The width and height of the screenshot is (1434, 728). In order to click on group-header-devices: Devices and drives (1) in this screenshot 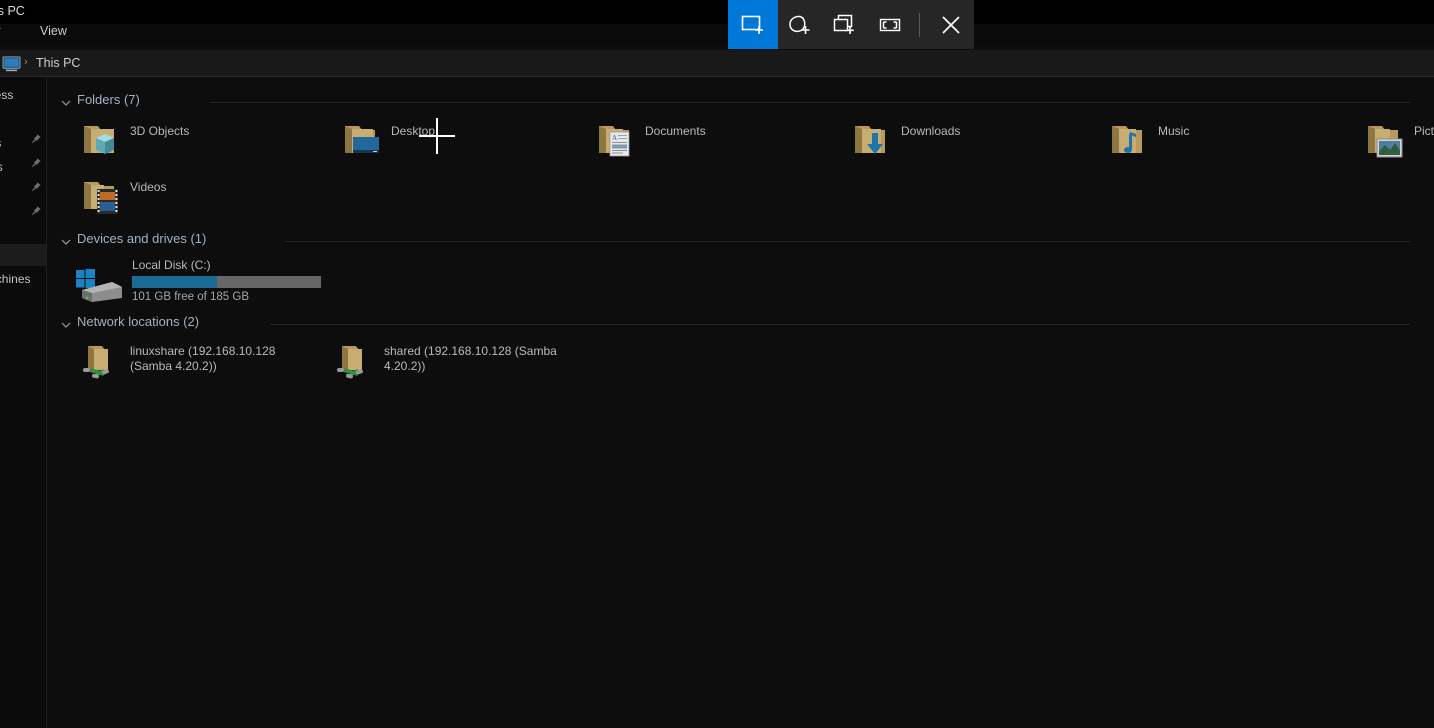, I will do `click(740, 241)`.